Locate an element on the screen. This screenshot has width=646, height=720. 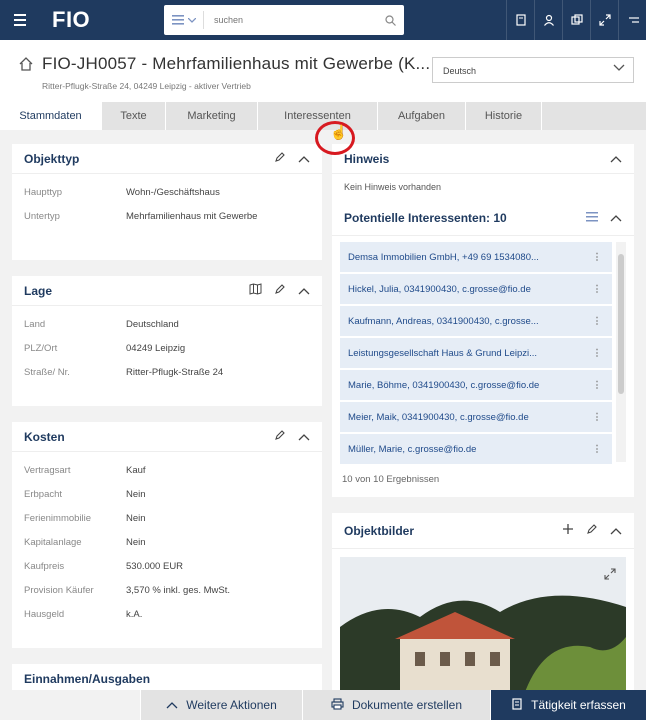
field-value: Mehrfamilienhaus mit Gewerbe is located at coordinates (192, 216).